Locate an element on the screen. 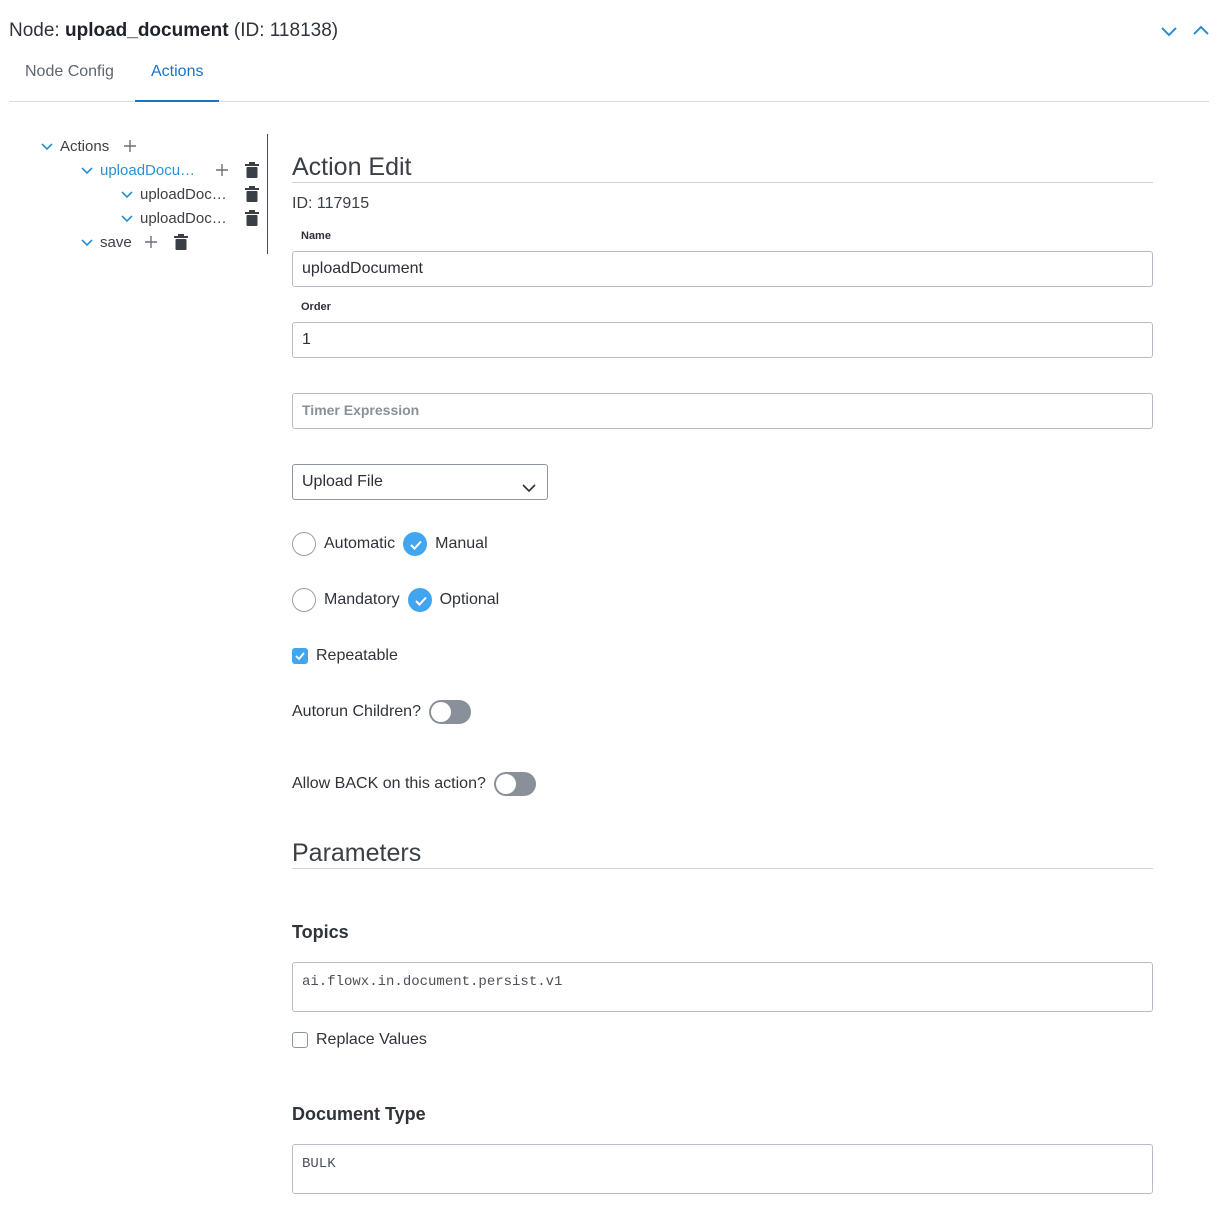 This screenshot has width=1222, height=1207. allow-back-row: Allow BACK on this action? is located at coordinates (414, 784).